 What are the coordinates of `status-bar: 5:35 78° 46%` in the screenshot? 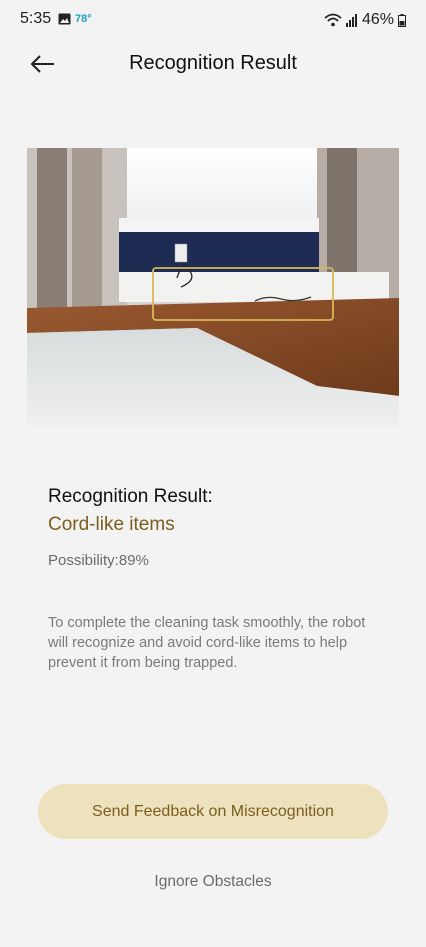 It's located at (213, 20).